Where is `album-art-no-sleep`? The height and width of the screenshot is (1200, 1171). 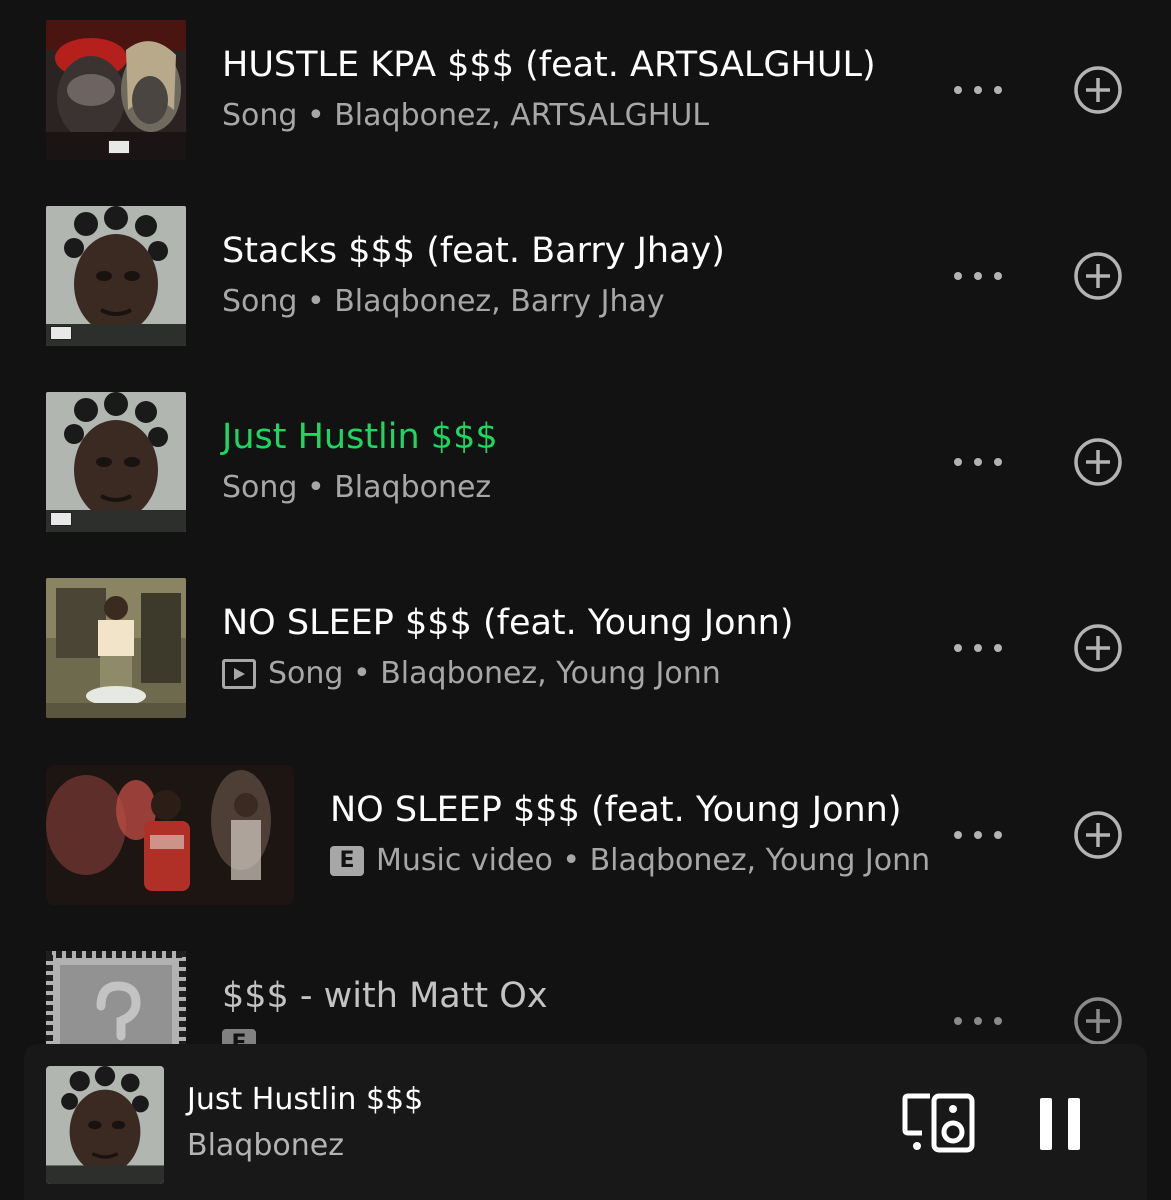 album-art-no-sleep is located at coordinates (116, 648).